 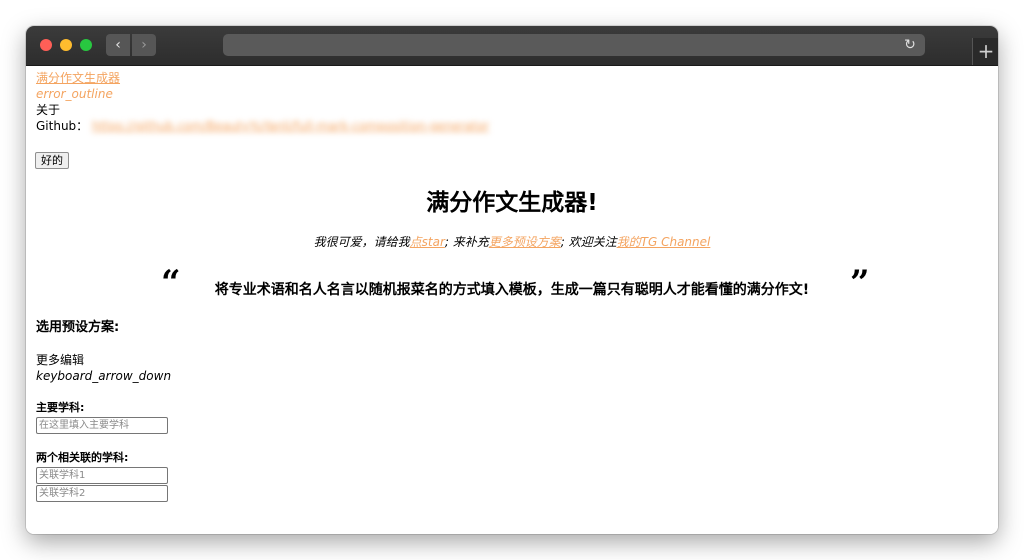 I want to click on app-link: 满分作文生成器, so click(x=78, y=78).